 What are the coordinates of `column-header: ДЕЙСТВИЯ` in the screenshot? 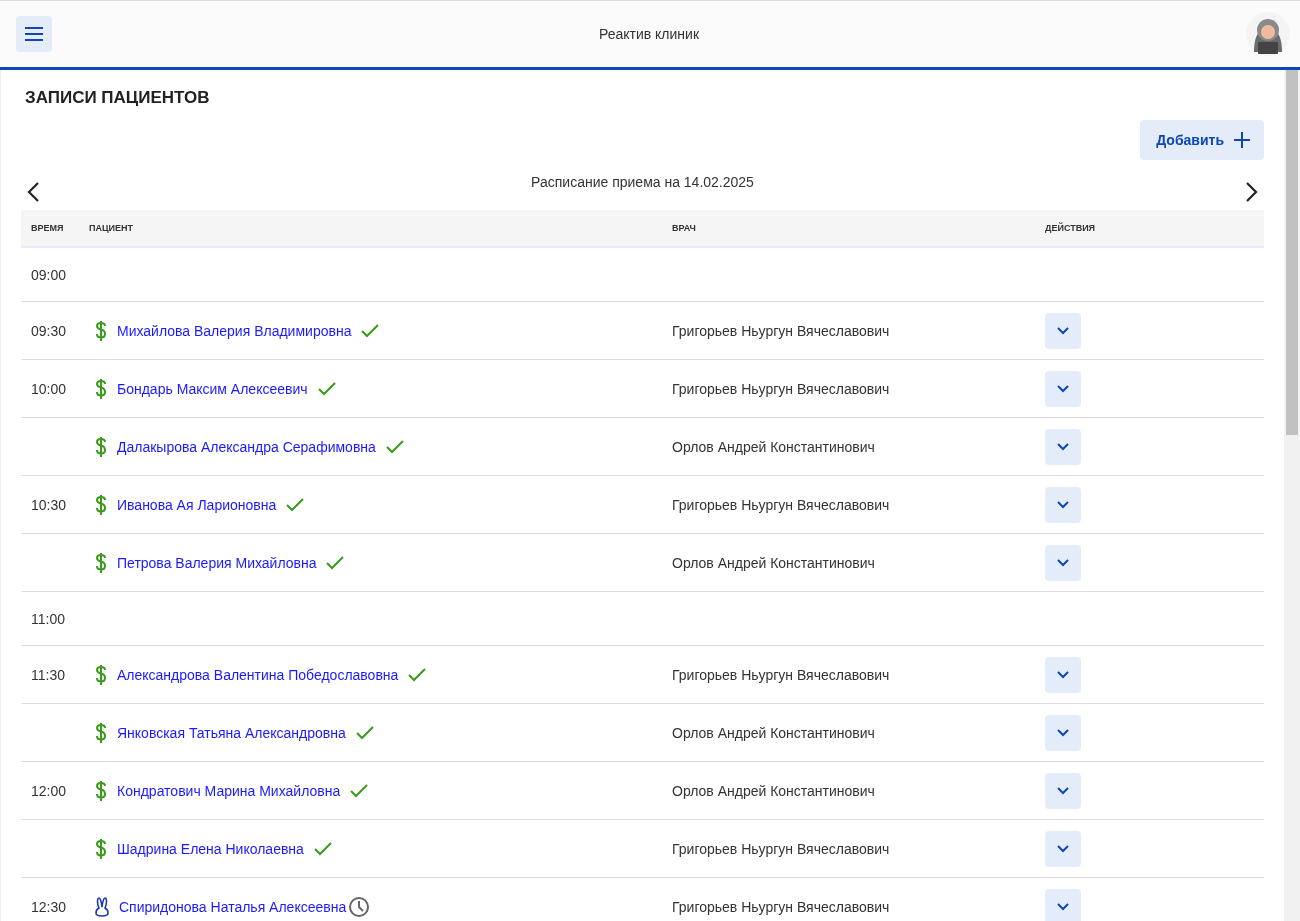 It's located at (1144, 229).